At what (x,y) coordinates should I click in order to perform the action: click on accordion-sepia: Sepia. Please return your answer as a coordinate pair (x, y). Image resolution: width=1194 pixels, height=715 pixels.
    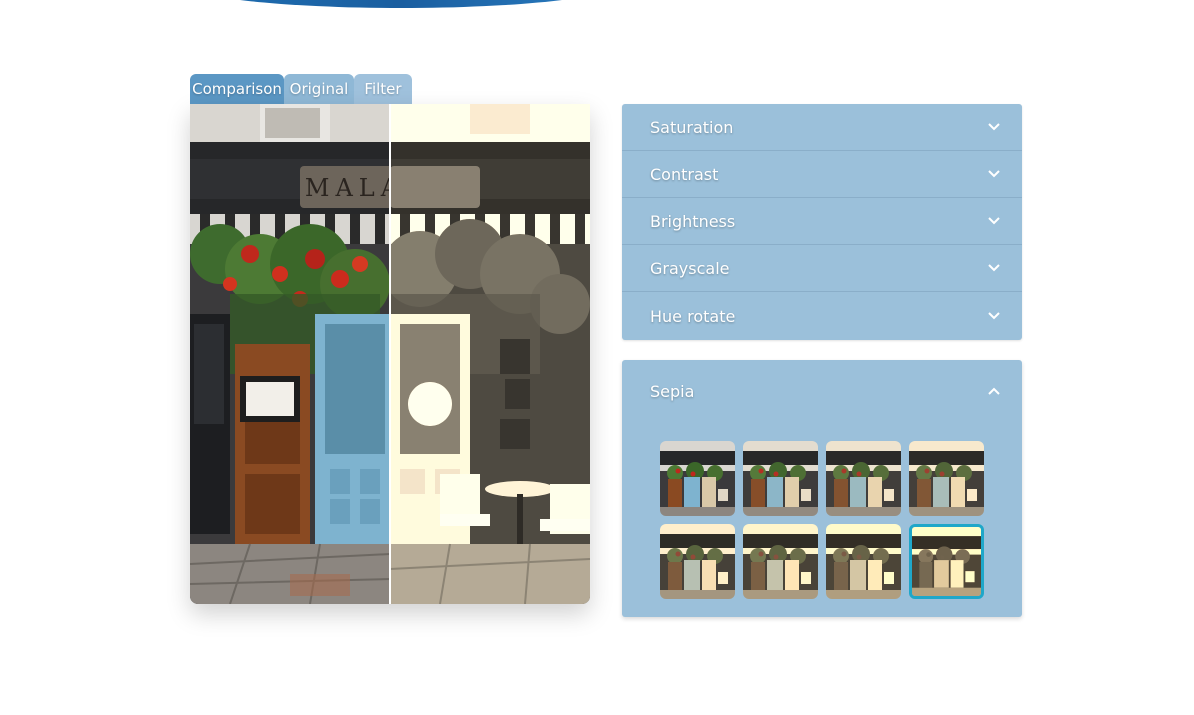
    Looking at the image, I should click on (822, 391).